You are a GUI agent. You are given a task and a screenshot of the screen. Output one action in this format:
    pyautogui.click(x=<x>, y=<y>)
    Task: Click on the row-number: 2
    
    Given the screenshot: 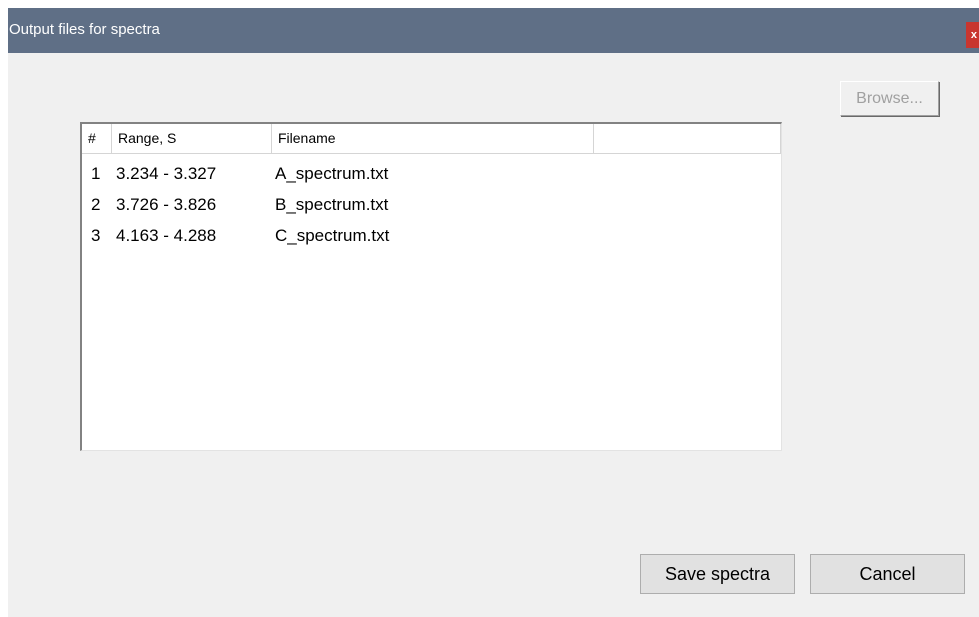 What is the action you would take?
    pyautogui.click(x=96, y=204)
    